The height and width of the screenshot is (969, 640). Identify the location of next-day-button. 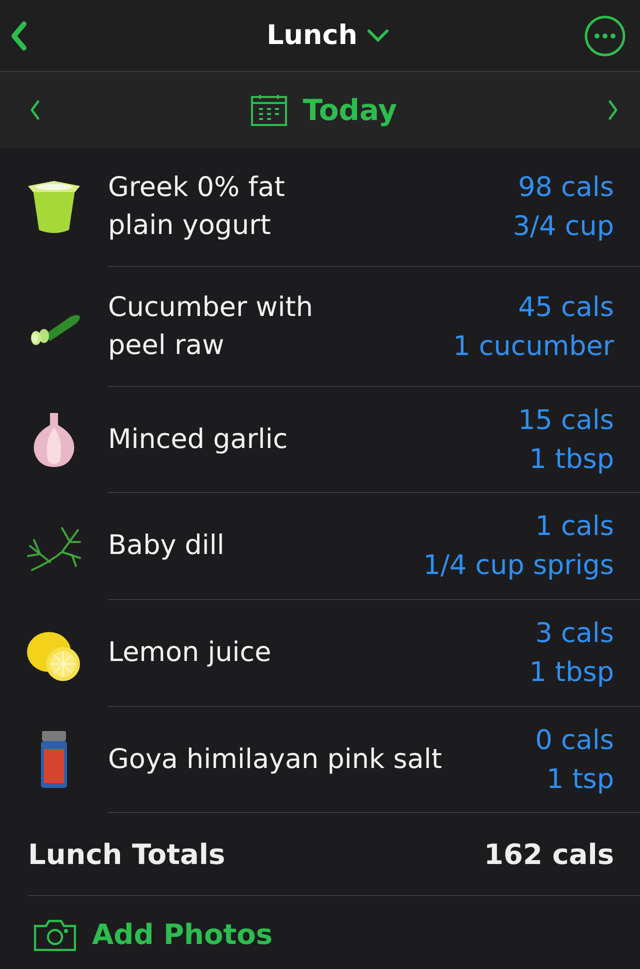
(613, 110).